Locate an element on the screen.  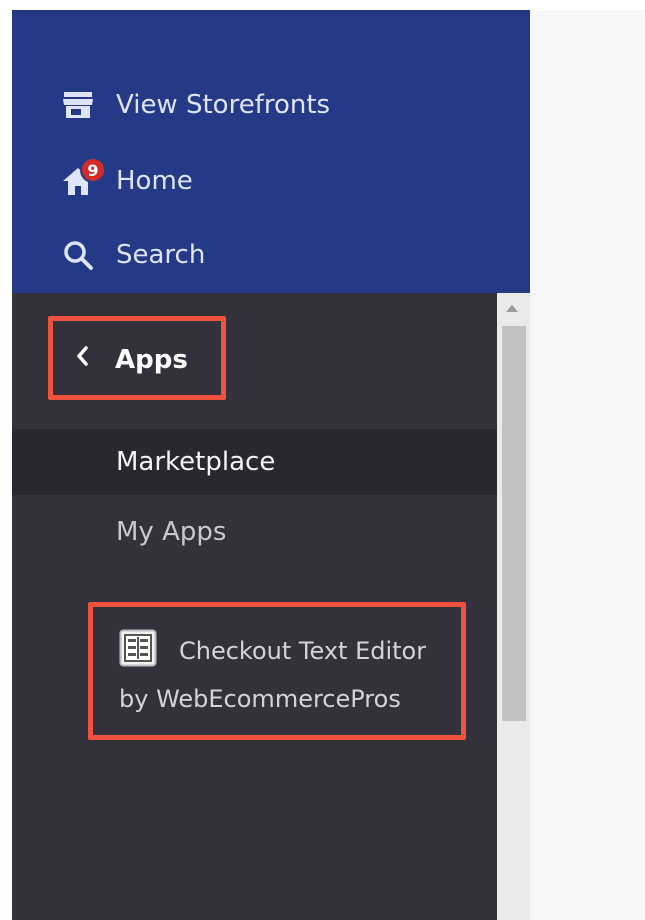
scroll-up-arrow-icon is located at coordinates (512, 308).